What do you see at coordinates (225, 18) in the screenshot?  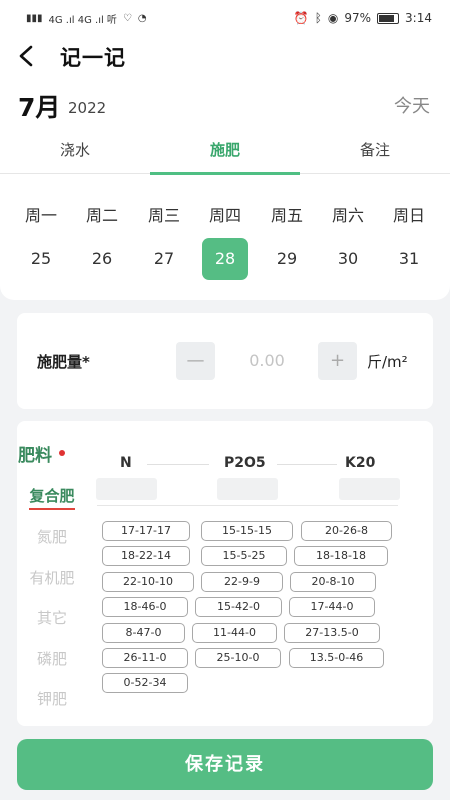 I see `status-bar: ▮▮▮ 4G .ıl 4G .ıl 听 ♡ ◔ ⏰ ᛒ ◉ 97% 3:14` at bounding box center [225, 18].